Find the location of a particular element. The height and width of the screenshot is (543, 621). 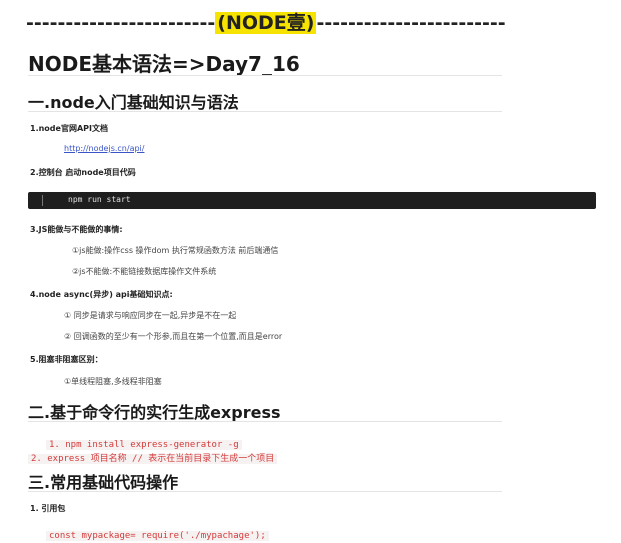

subitem-sync-async: ① 同步是请求与响应同步在一起,异步是不在一起 is located at coordinates (150, 315).